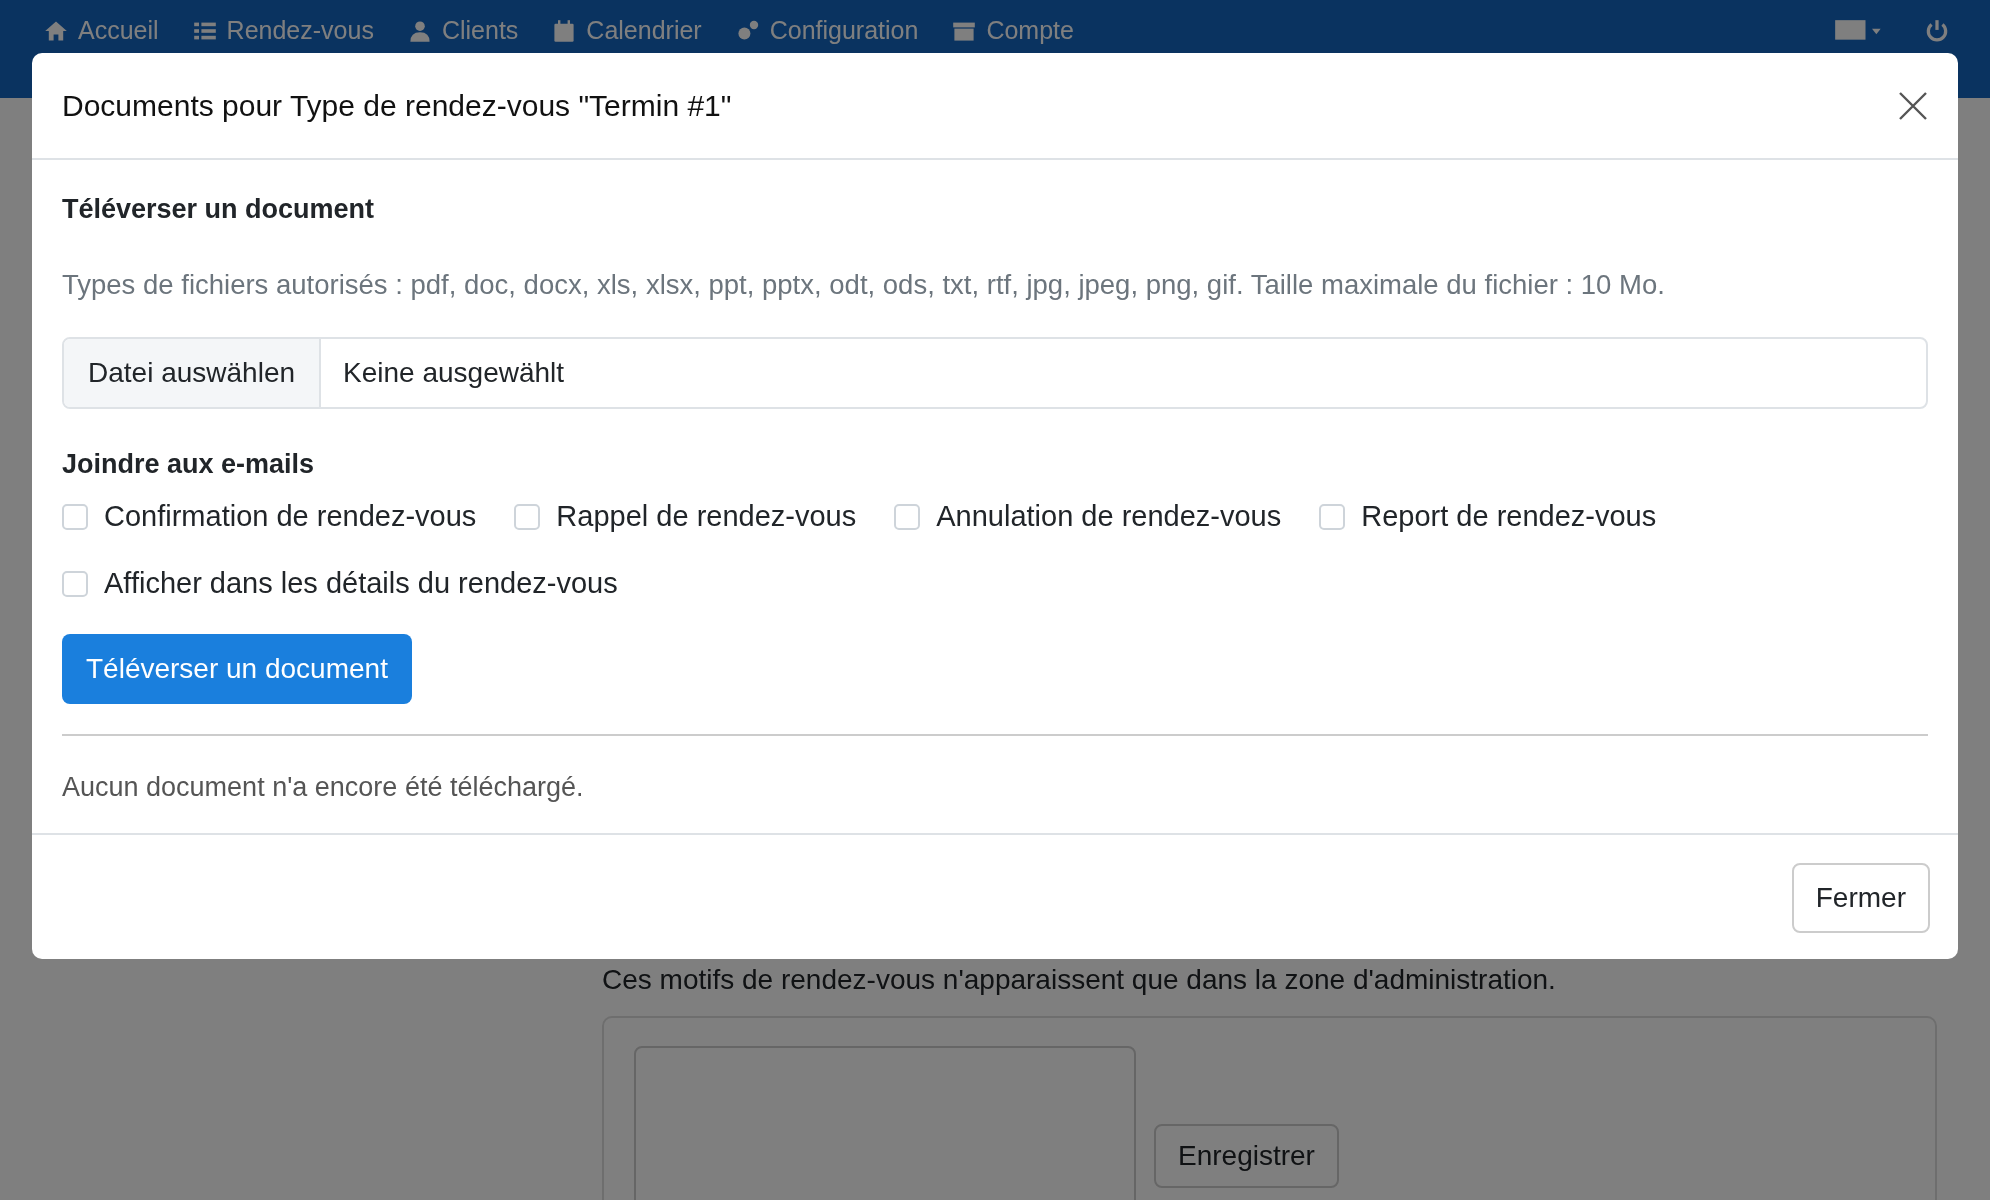 The width and height of the screenshot is (1990, 1200). Describe the element at coordinates (454, 373) in the screenshot. I see `file-name: Keine ausgewählt` at that location.